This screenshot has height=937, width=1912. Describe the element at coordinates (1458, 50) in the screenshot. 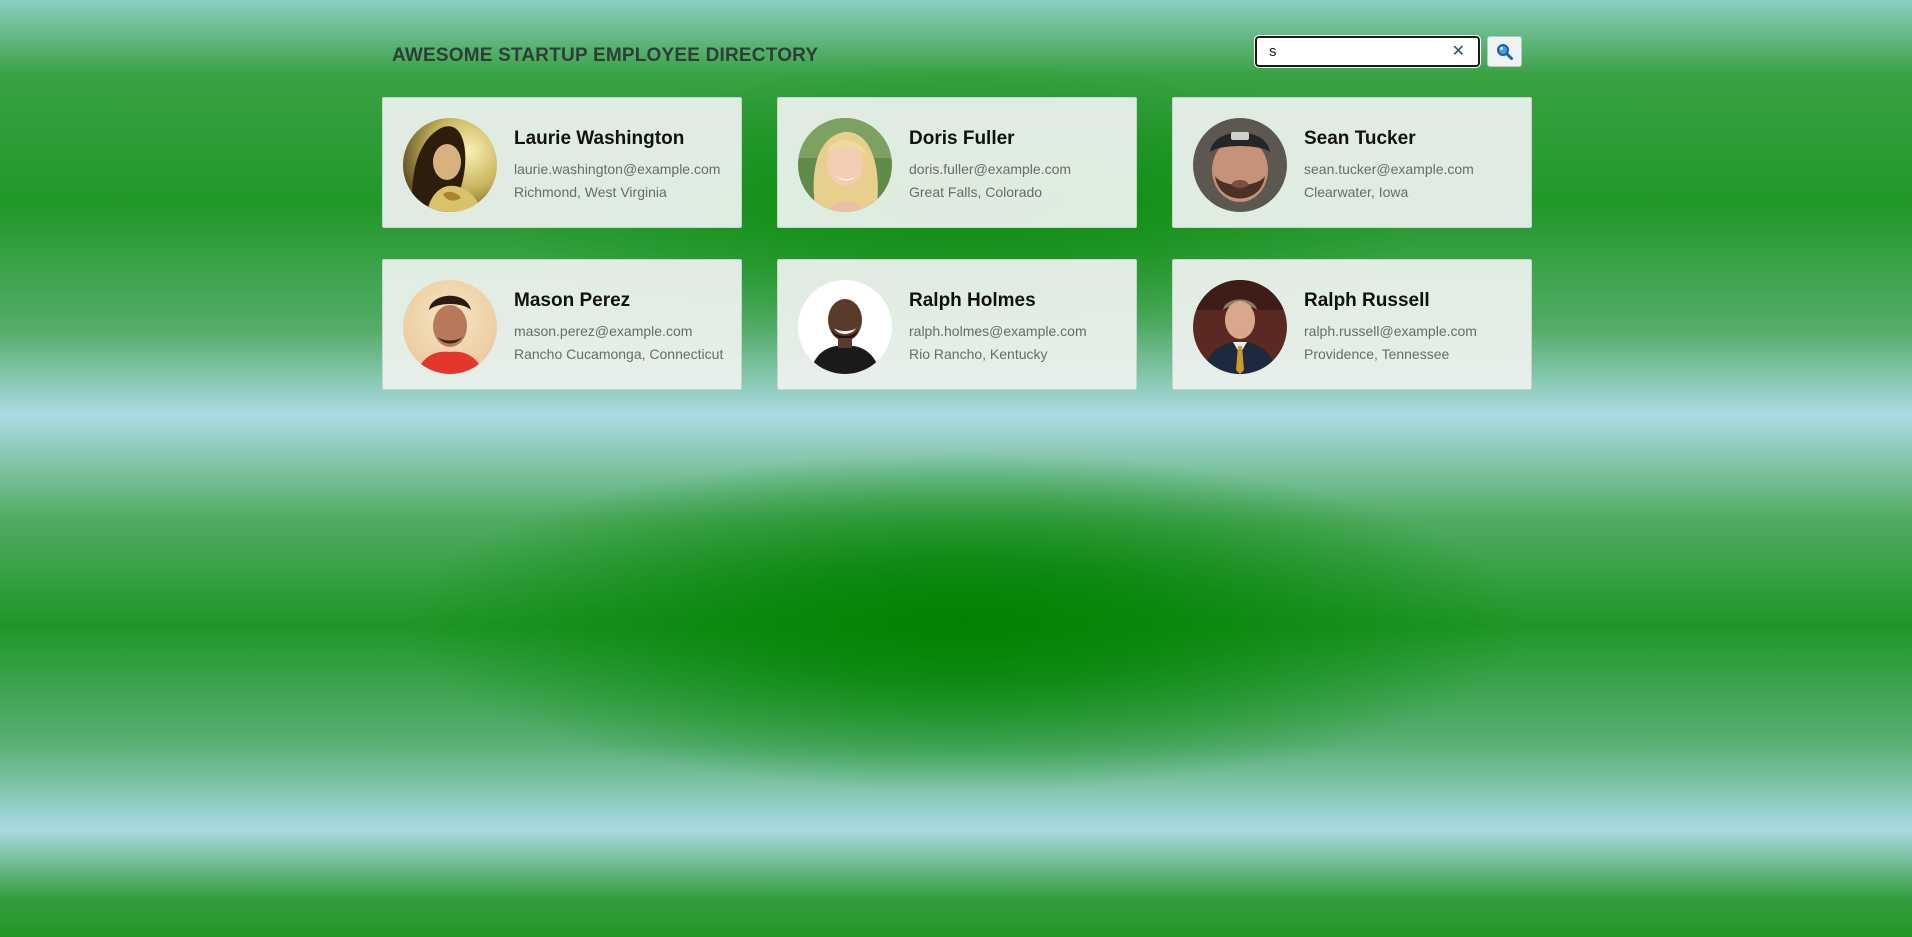

I see `close-icon: ✕` at that location.